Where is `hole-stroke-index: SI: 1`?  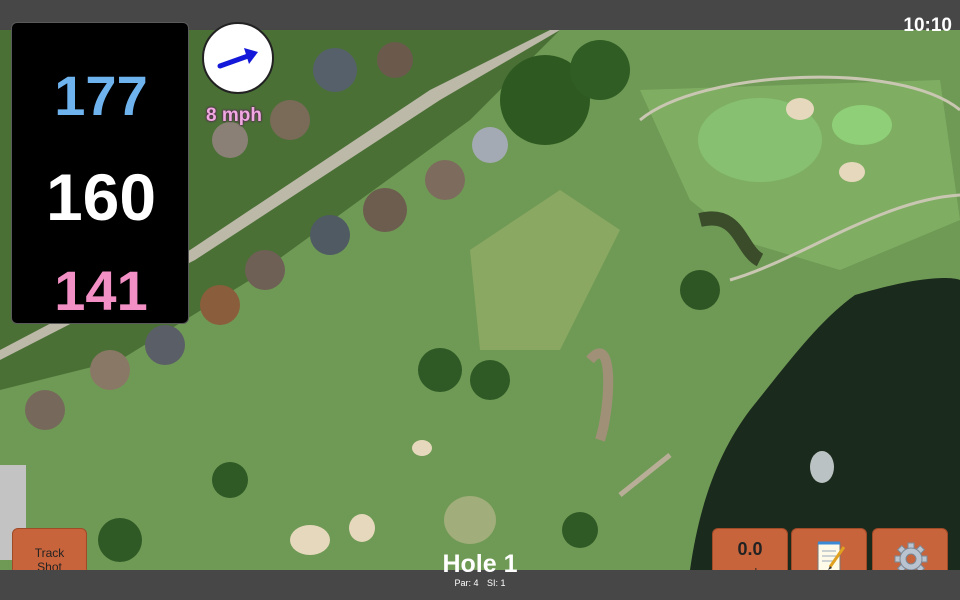 hole-stroke-index: SI: 1 is located at coordinates (496, 583).